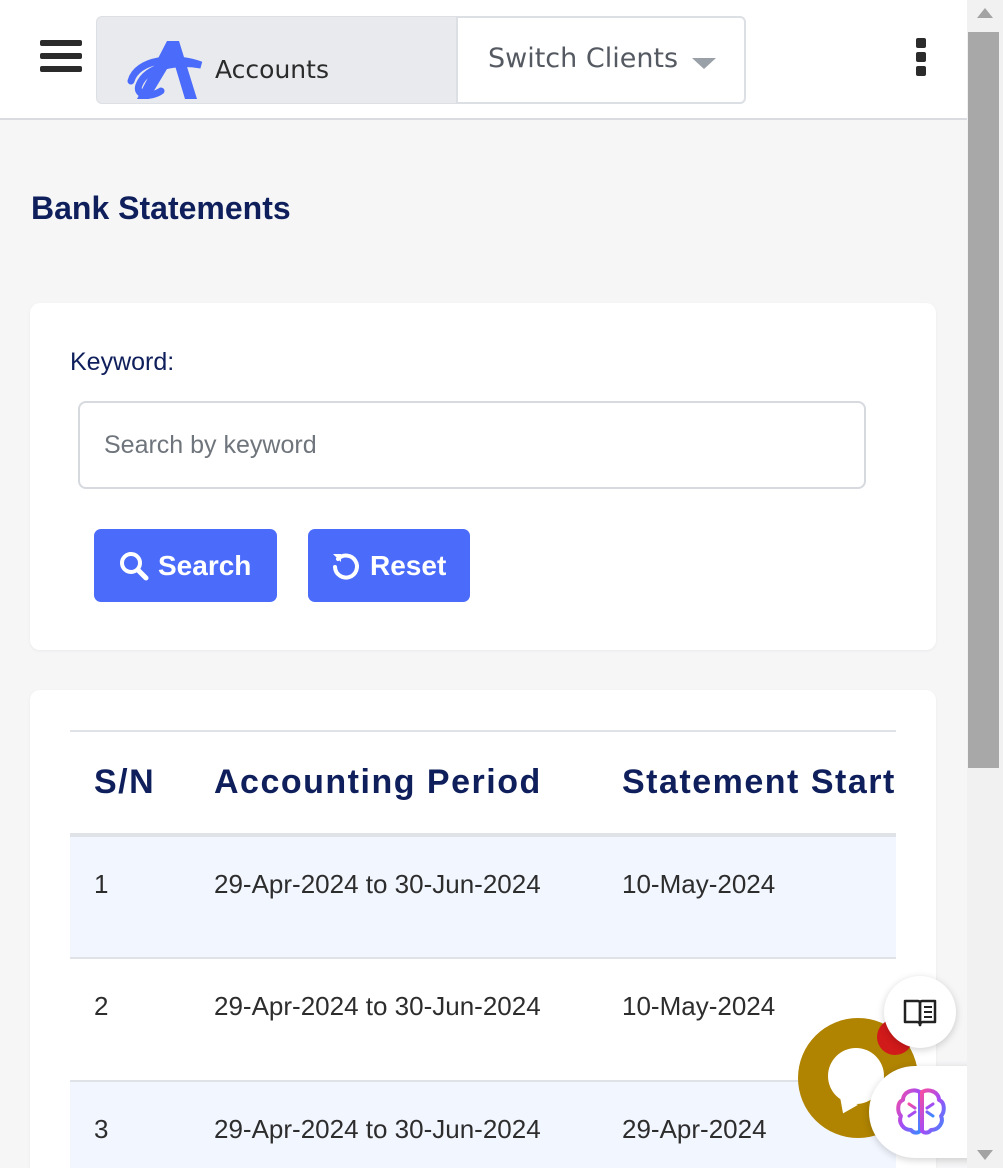 The height and width of the screenshot is (1168, 1003). What do you see at coordinates (101, 1006) in the screenshot?
I see `cell-sn: 2` at bounding box center [101, 1006].